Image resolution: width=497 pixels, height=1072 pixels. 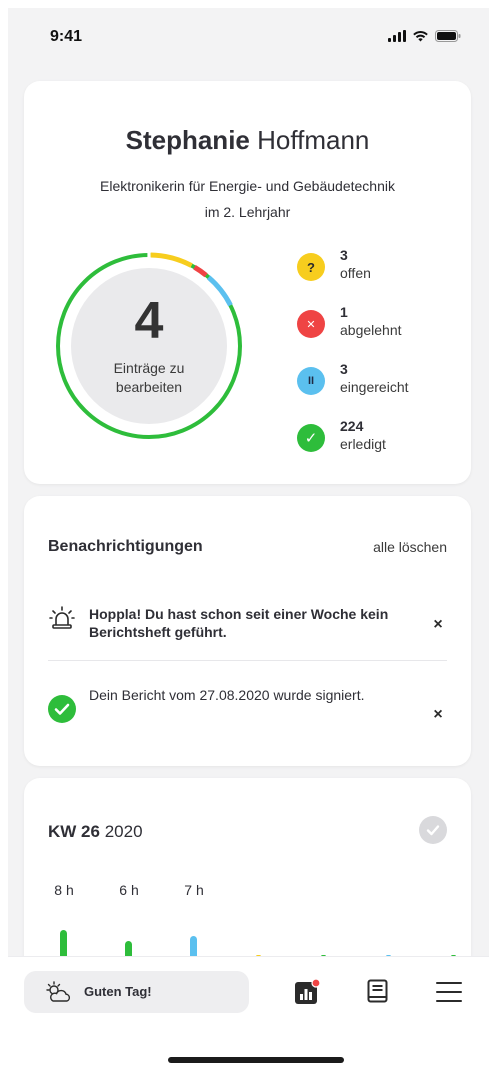 I want to click on week-title: KW 26 2020, so click(x=95, y=832).